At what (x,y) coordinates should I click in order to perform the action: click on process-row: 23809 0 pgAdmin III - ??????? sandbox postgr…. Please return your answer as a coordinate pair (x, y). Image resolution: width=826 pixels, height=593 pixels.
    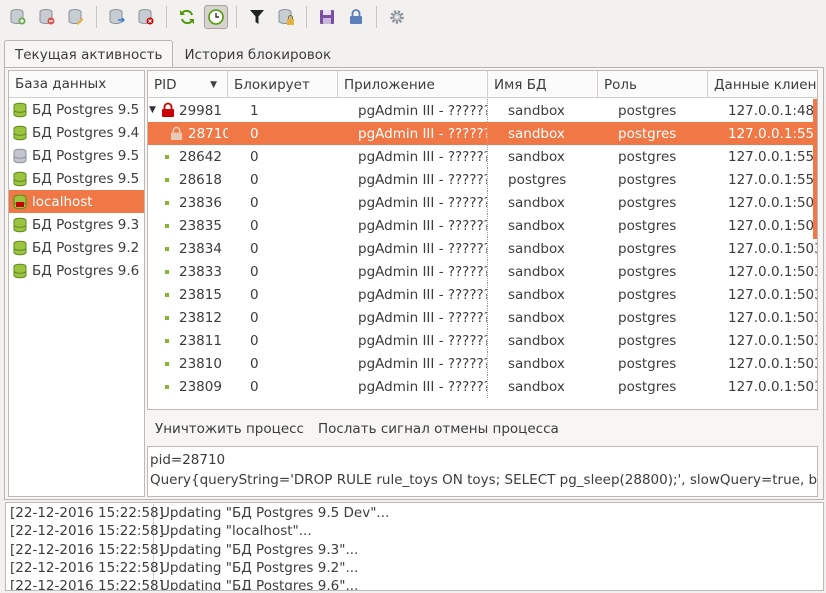
    Looking at the image, I should click on (483, 386).